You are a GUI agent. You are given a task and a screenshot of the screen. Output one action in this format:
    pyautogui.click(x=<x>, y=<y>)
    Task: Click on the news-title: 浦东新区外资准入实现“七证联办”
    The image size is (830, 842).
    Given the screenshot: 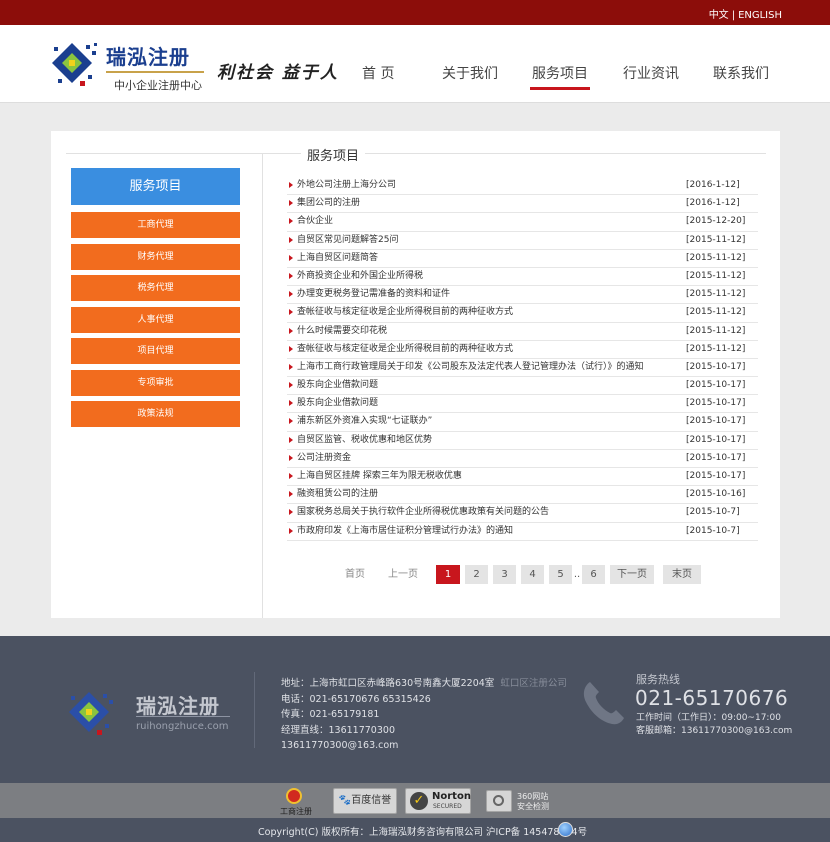 What is the action you would take?
    pyautogui.click(x=364, y=421)
    